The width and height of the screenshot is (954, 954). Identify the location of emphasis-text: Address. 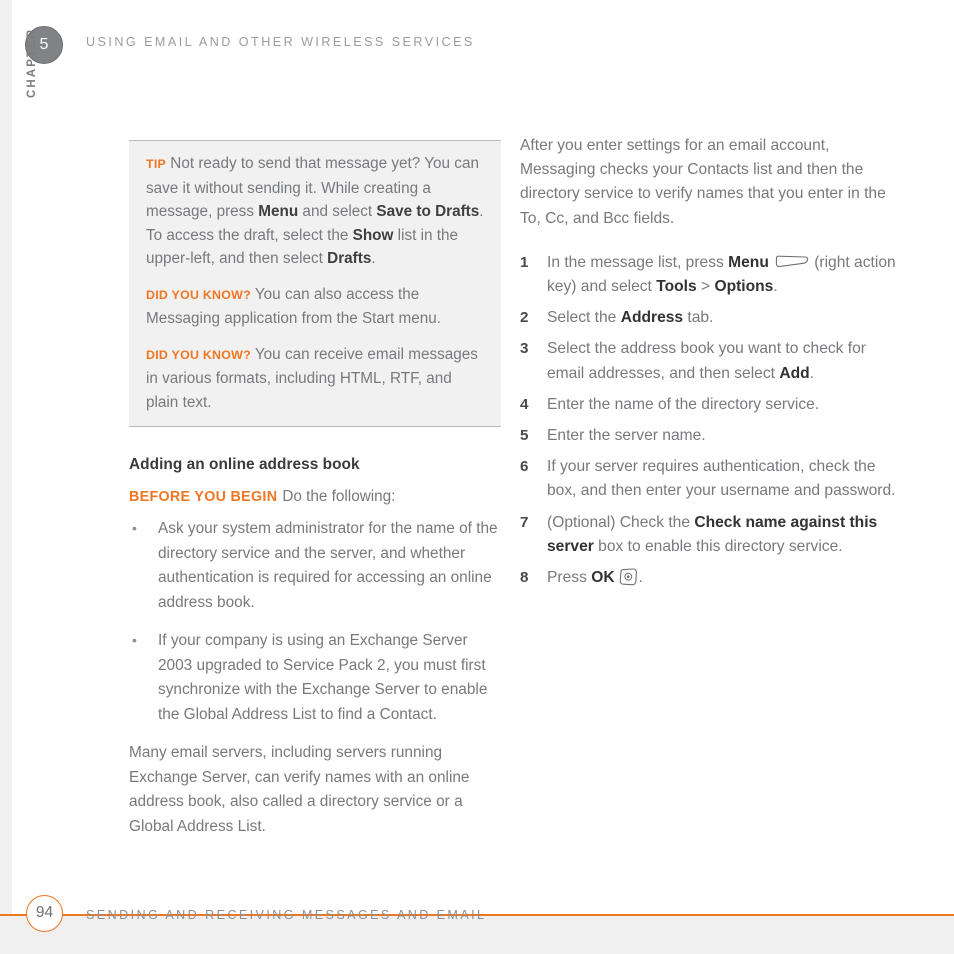
(652, 318).